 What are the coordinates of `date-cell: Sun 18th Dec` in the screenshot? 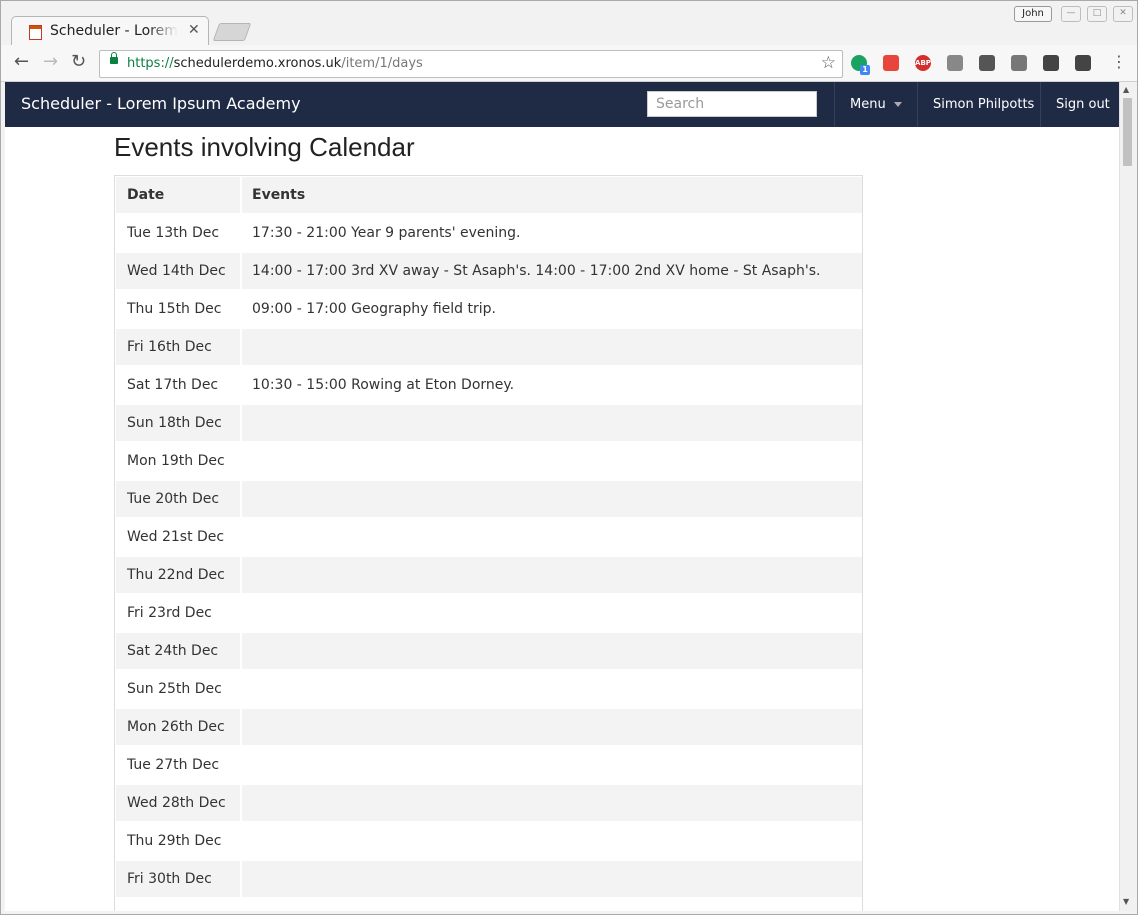 It's located at (178, 423).